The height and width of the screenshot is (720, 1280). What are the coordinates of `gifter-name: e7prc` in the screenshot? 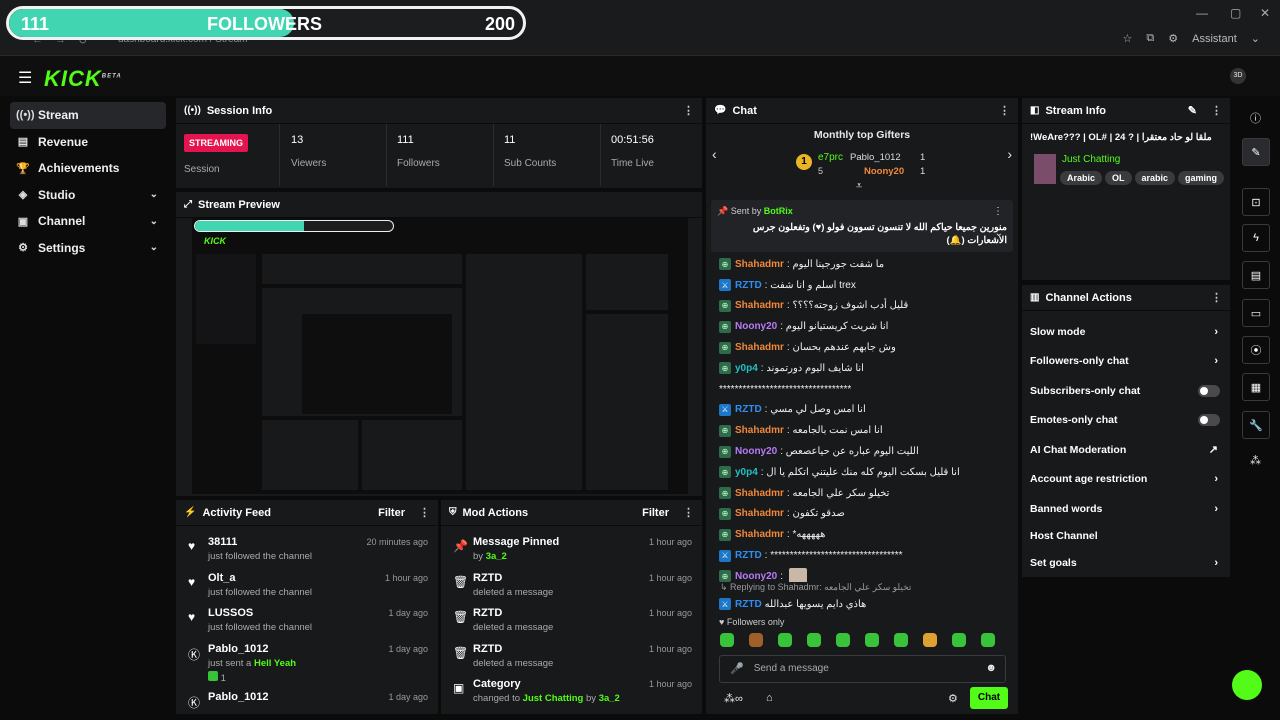 It's located at (830, 157).